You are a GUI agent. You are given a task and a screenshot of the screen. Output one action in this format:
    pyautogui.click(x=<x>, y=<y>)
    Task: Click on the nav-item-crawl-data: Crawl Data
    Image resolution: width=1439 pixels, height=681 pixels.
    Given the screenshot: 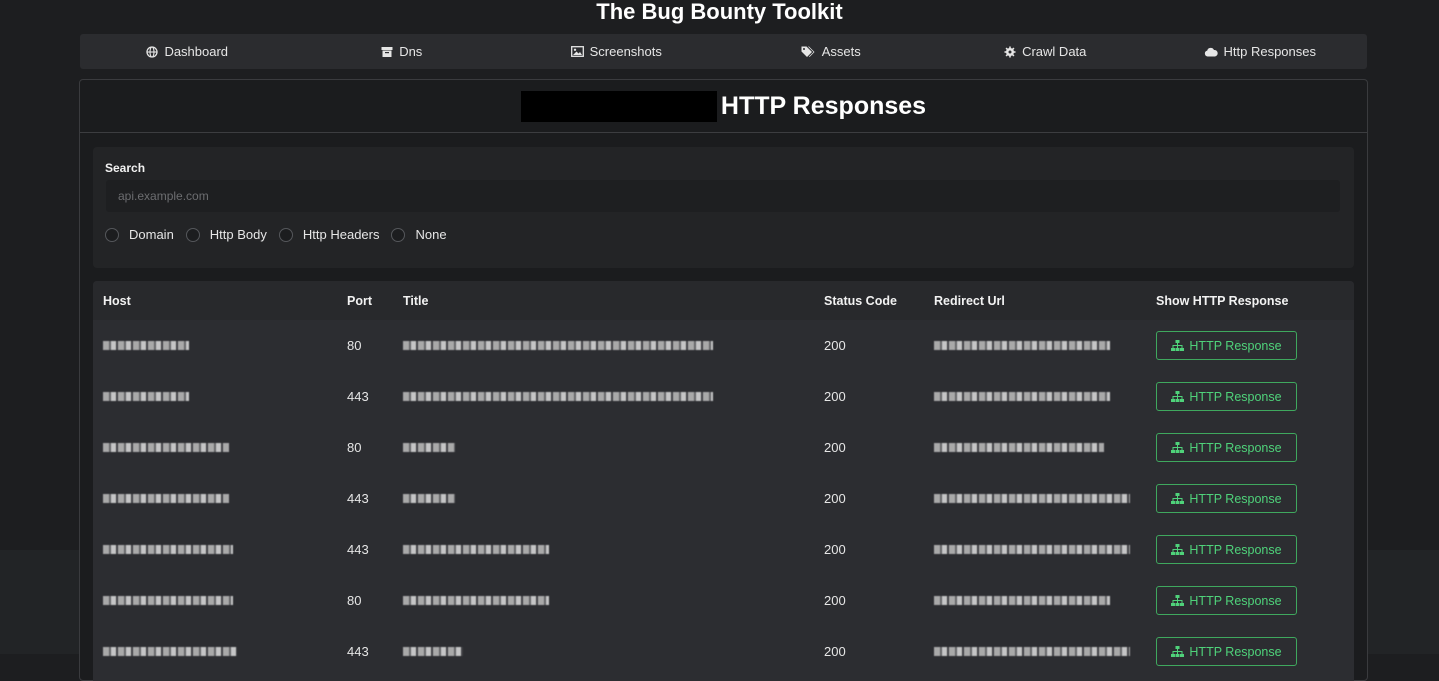 What is the action you would take?
    pyautogui.click(x=1045, y=51)
    